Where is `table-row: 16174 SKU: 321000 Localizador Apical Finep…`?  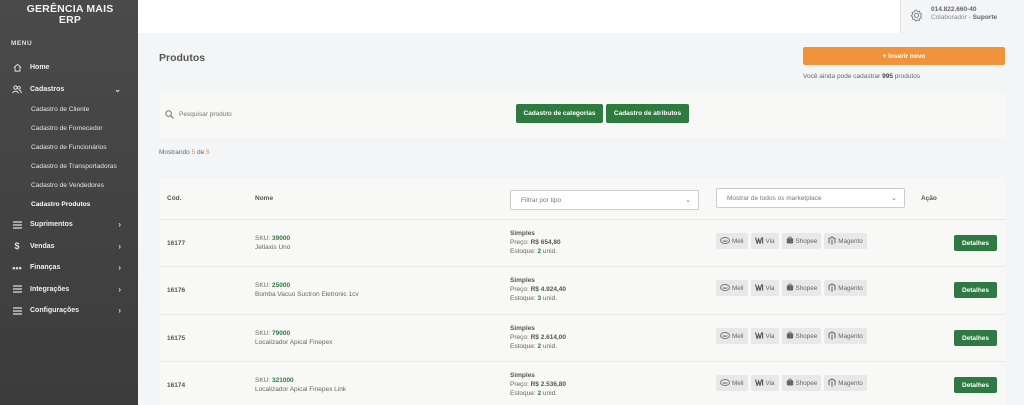
table-row: 16174 SKU: 321000 Localizador Apical Finep… is located at coordinates (582, 383).